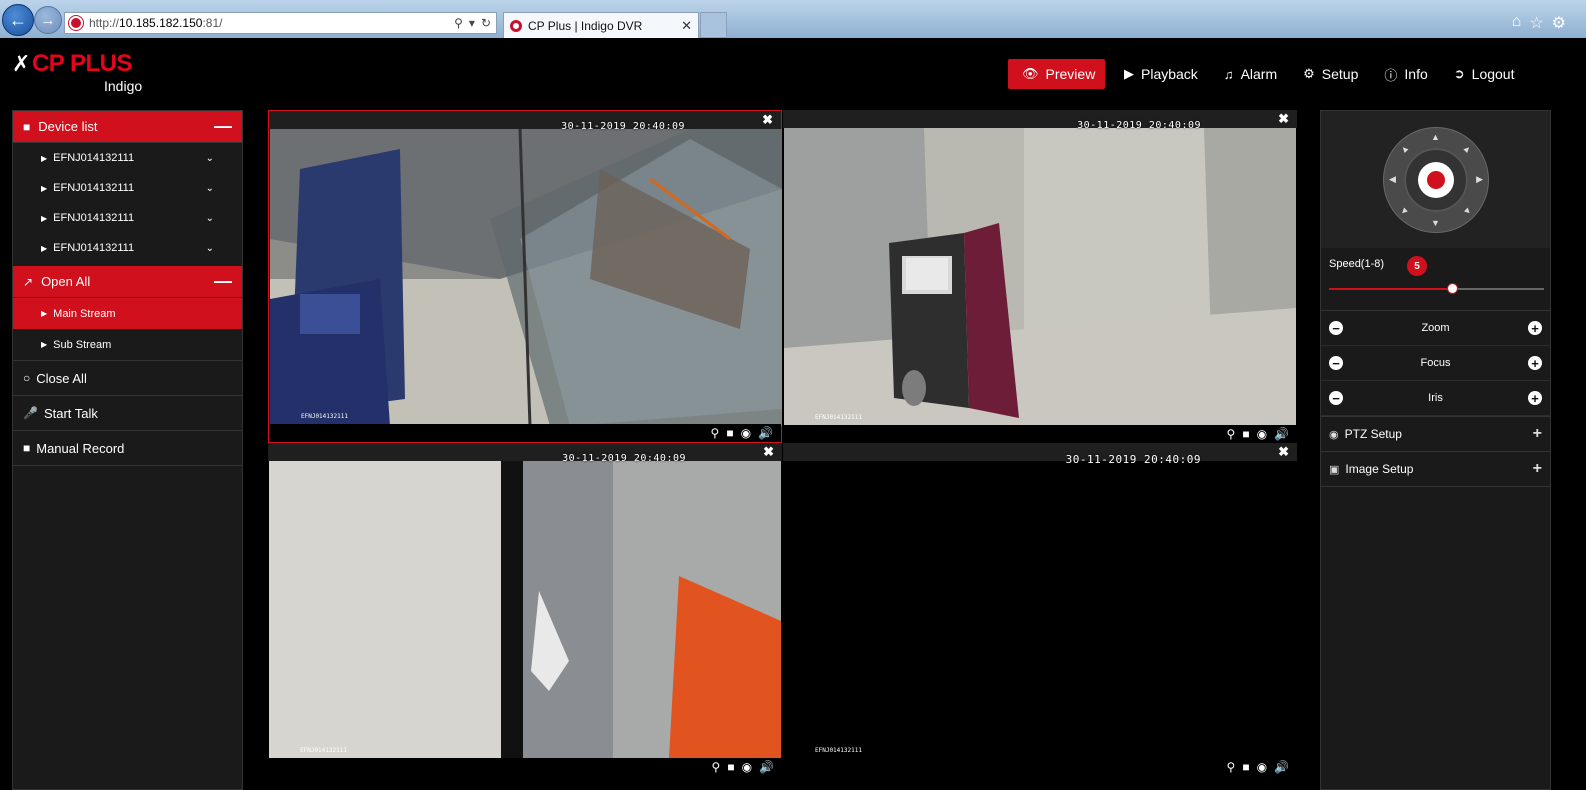 The image size is (1586, 790). I want to click on back-button: ←, so click(18, 20).